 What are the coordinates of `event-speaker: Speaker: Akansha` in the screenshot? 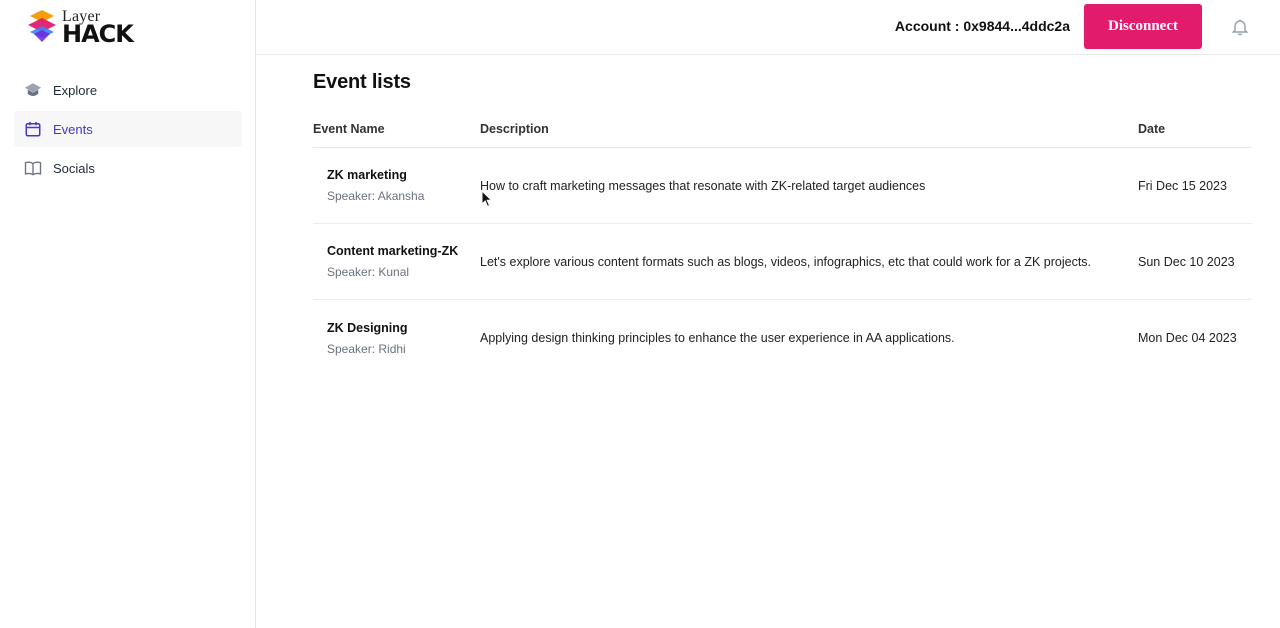 It's located at (376, 196).